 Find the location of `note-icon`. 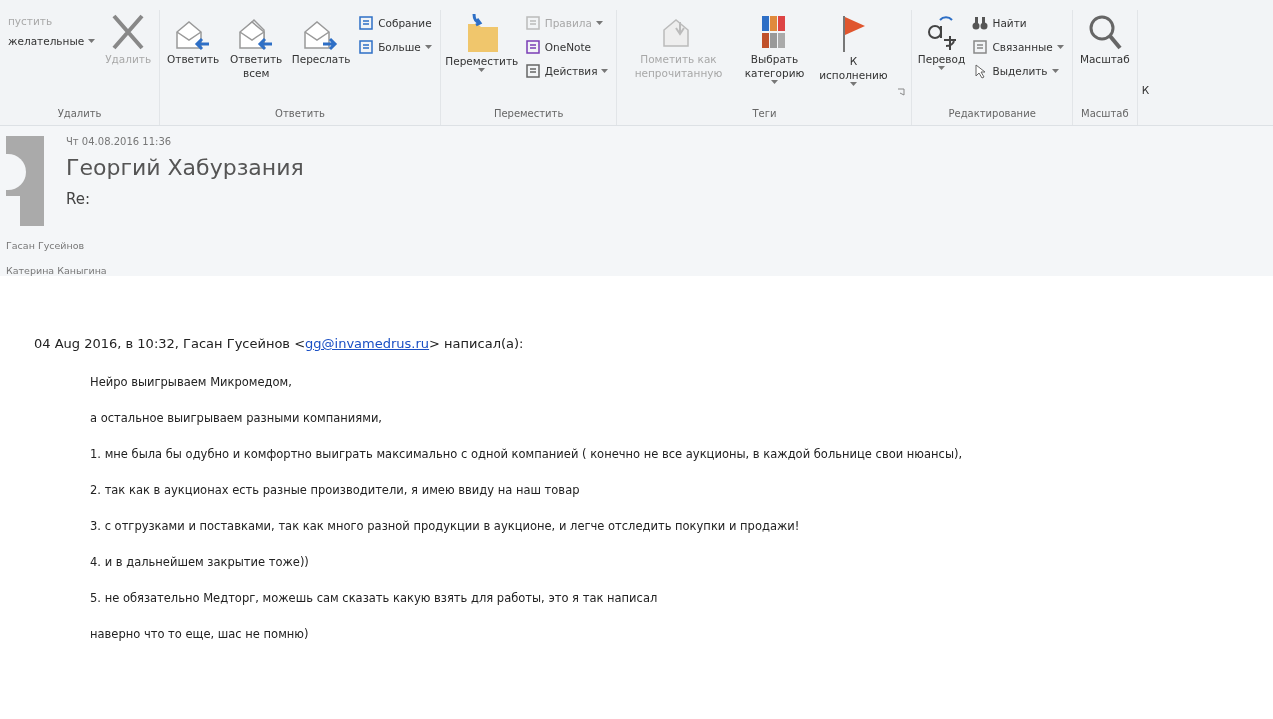

note-icon is located at coordinates (532, 47).